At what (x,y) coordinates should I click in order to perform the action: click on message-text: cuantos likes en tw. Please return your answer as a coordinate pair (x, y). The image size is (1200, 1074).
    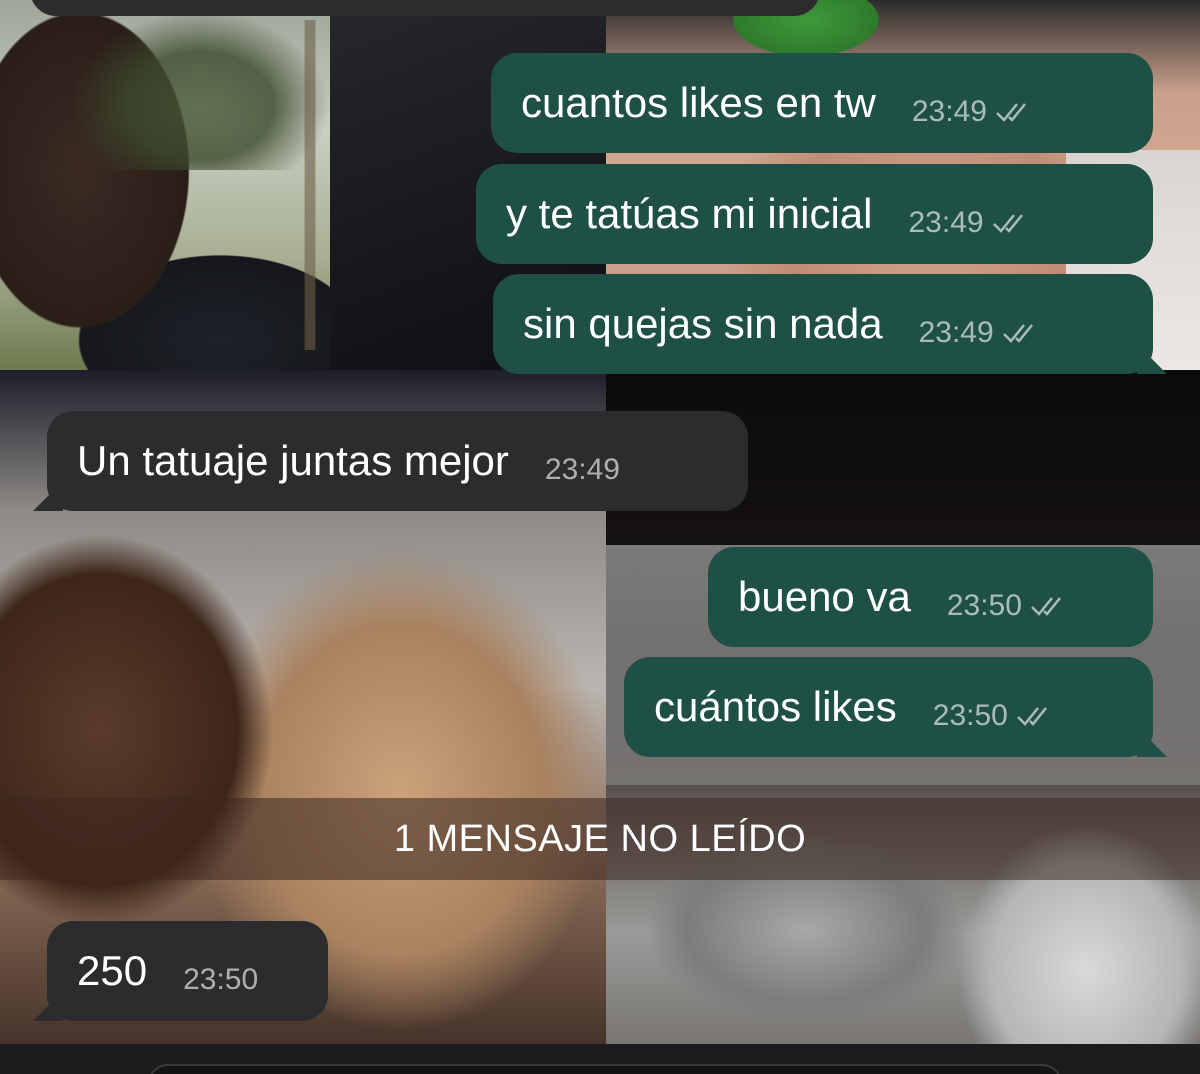
    Looking at the image, I should click on (698, 102).